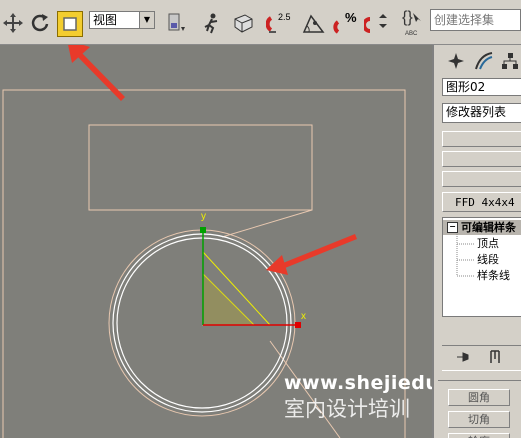  I want to click on angle-snap-icon, so click(314, 23).